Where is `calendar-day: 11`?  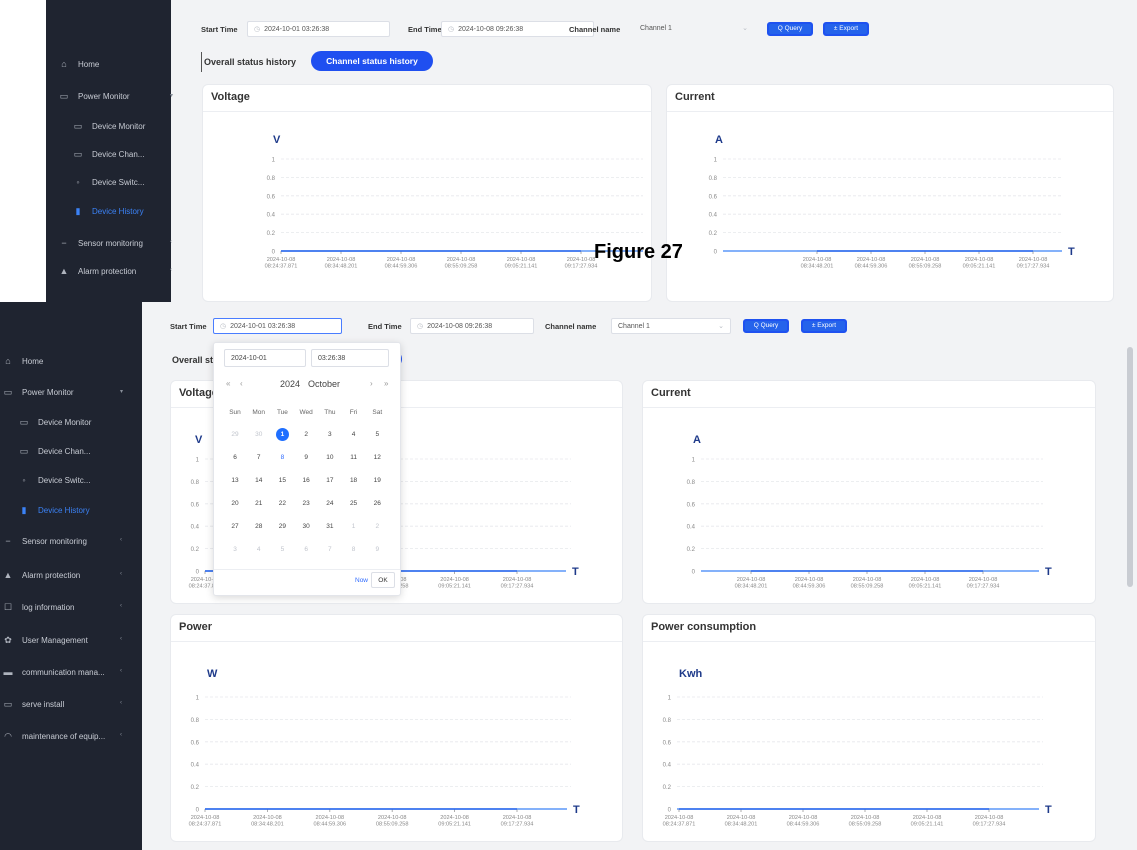 calendar-day: 11 is located at coordinates (354, 457).